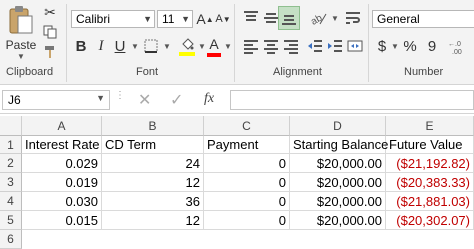  I want to click on header-cell-interest-rate: Interest Rate, so click(62, 145).